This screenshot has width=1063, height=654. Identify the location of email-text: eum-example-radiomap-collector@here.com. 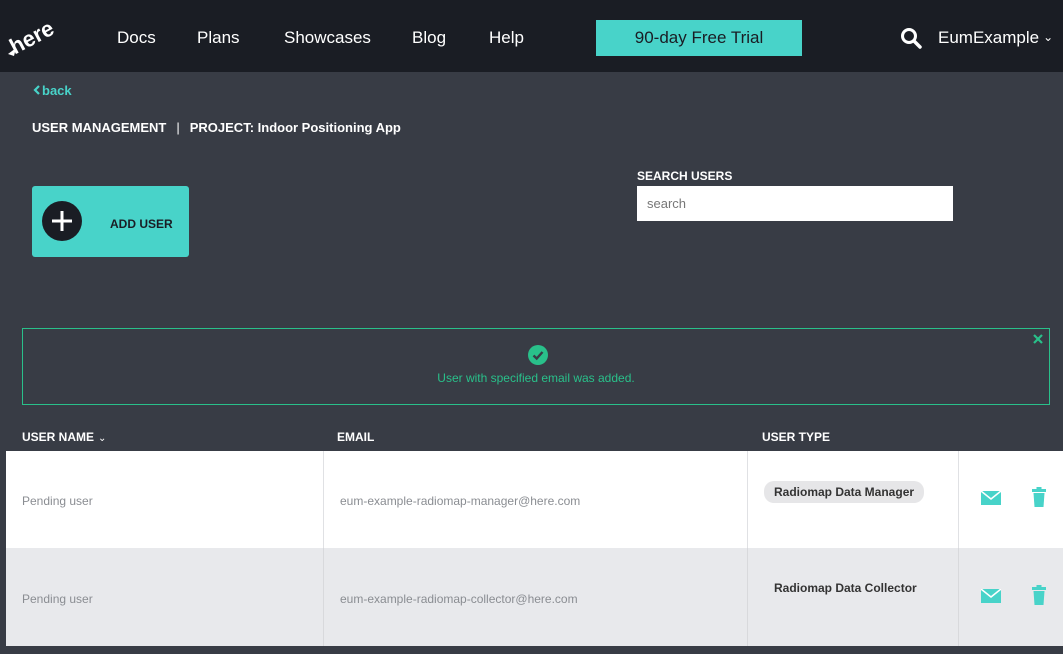
(459, 599).